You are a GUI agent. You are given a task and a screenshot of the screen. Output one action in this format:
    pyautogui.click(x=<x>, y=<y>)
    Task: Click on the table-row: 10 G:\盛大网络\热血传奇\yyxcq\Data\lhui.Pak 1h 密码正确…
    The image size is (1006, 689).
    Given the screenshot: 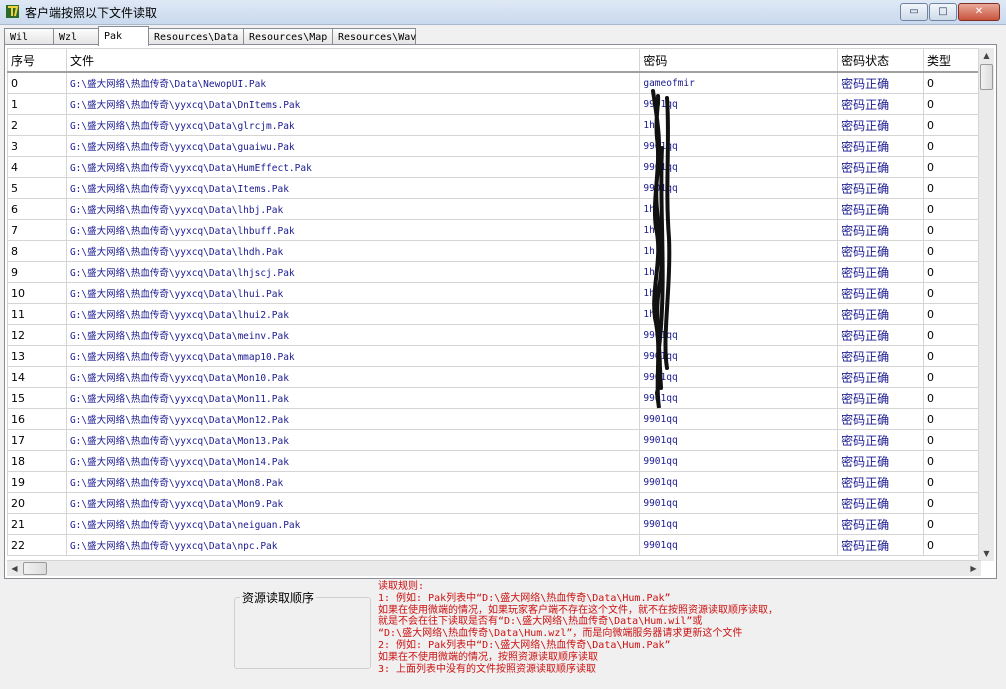 What is the action you would take?
    pyautogui.click(x=494, y=293)
    